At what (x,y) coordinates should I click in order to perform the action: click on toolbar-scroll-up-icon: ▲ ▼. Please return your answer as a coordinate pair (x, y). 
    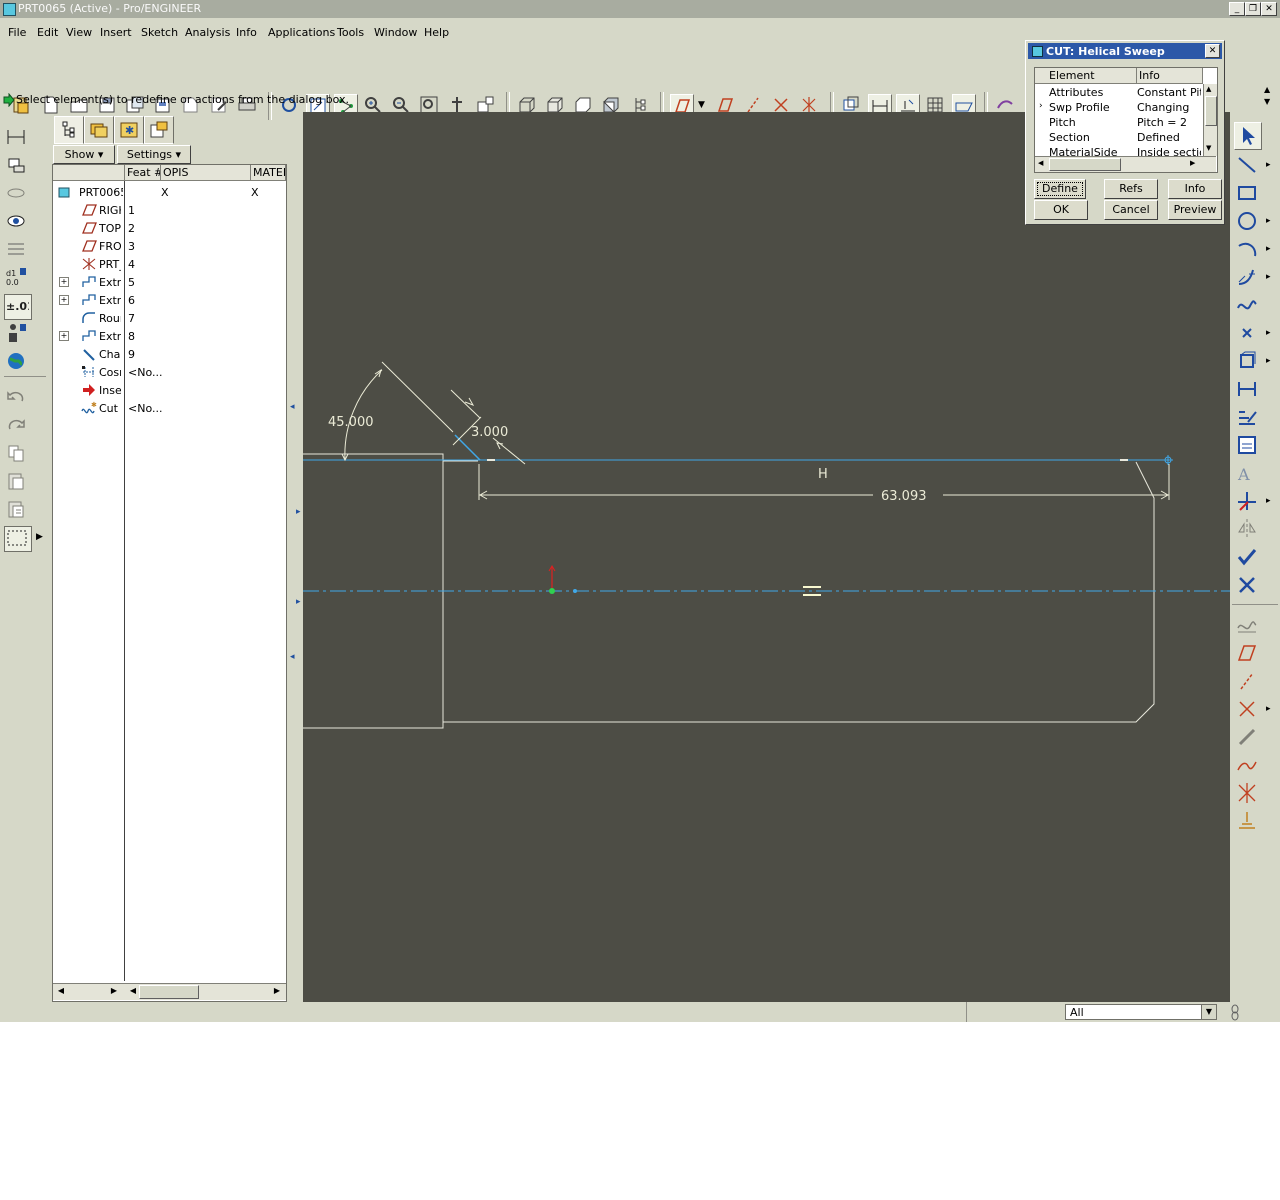
    Looking at the image, I should click on (1267, 96).